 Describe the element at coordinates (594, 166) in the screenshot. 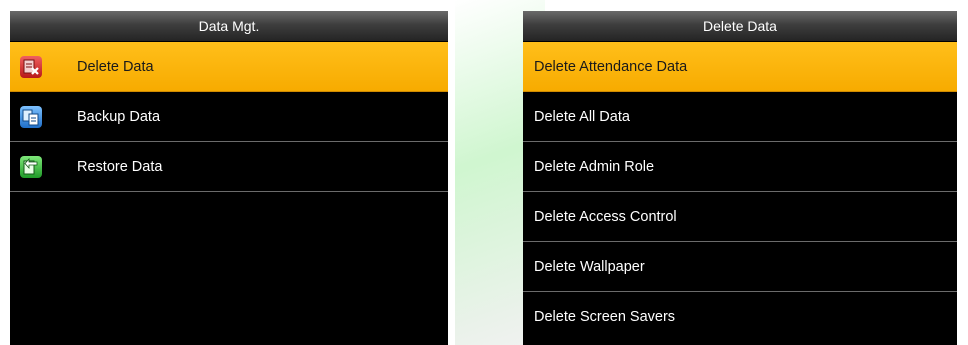

I see `menu-item-label: Delete Admin Role` at that location.